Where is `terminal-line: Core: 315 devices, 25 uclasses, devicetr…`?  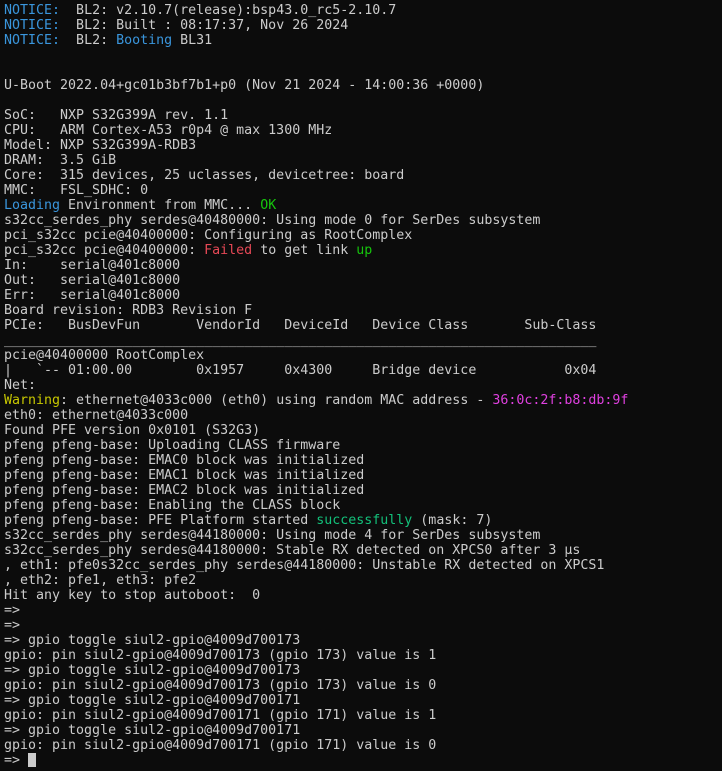 terminal-line: Core: 315 devices, 25 uclasses, devicetr… is located at coordinates (363, 175).